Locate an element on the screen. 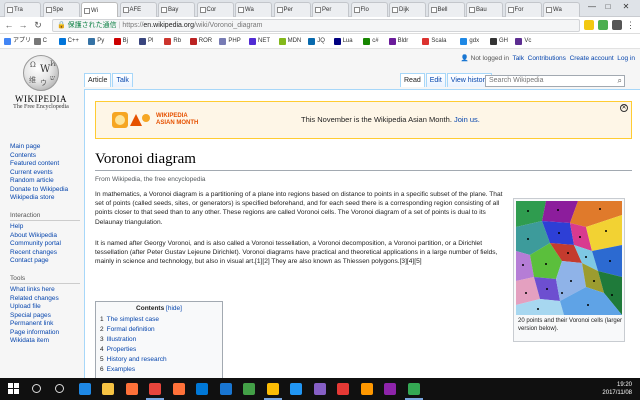 Image resolution: width=640 pixels, height=400 pixels. bookmark-item: Bldr is located at coordinates (398, 41).